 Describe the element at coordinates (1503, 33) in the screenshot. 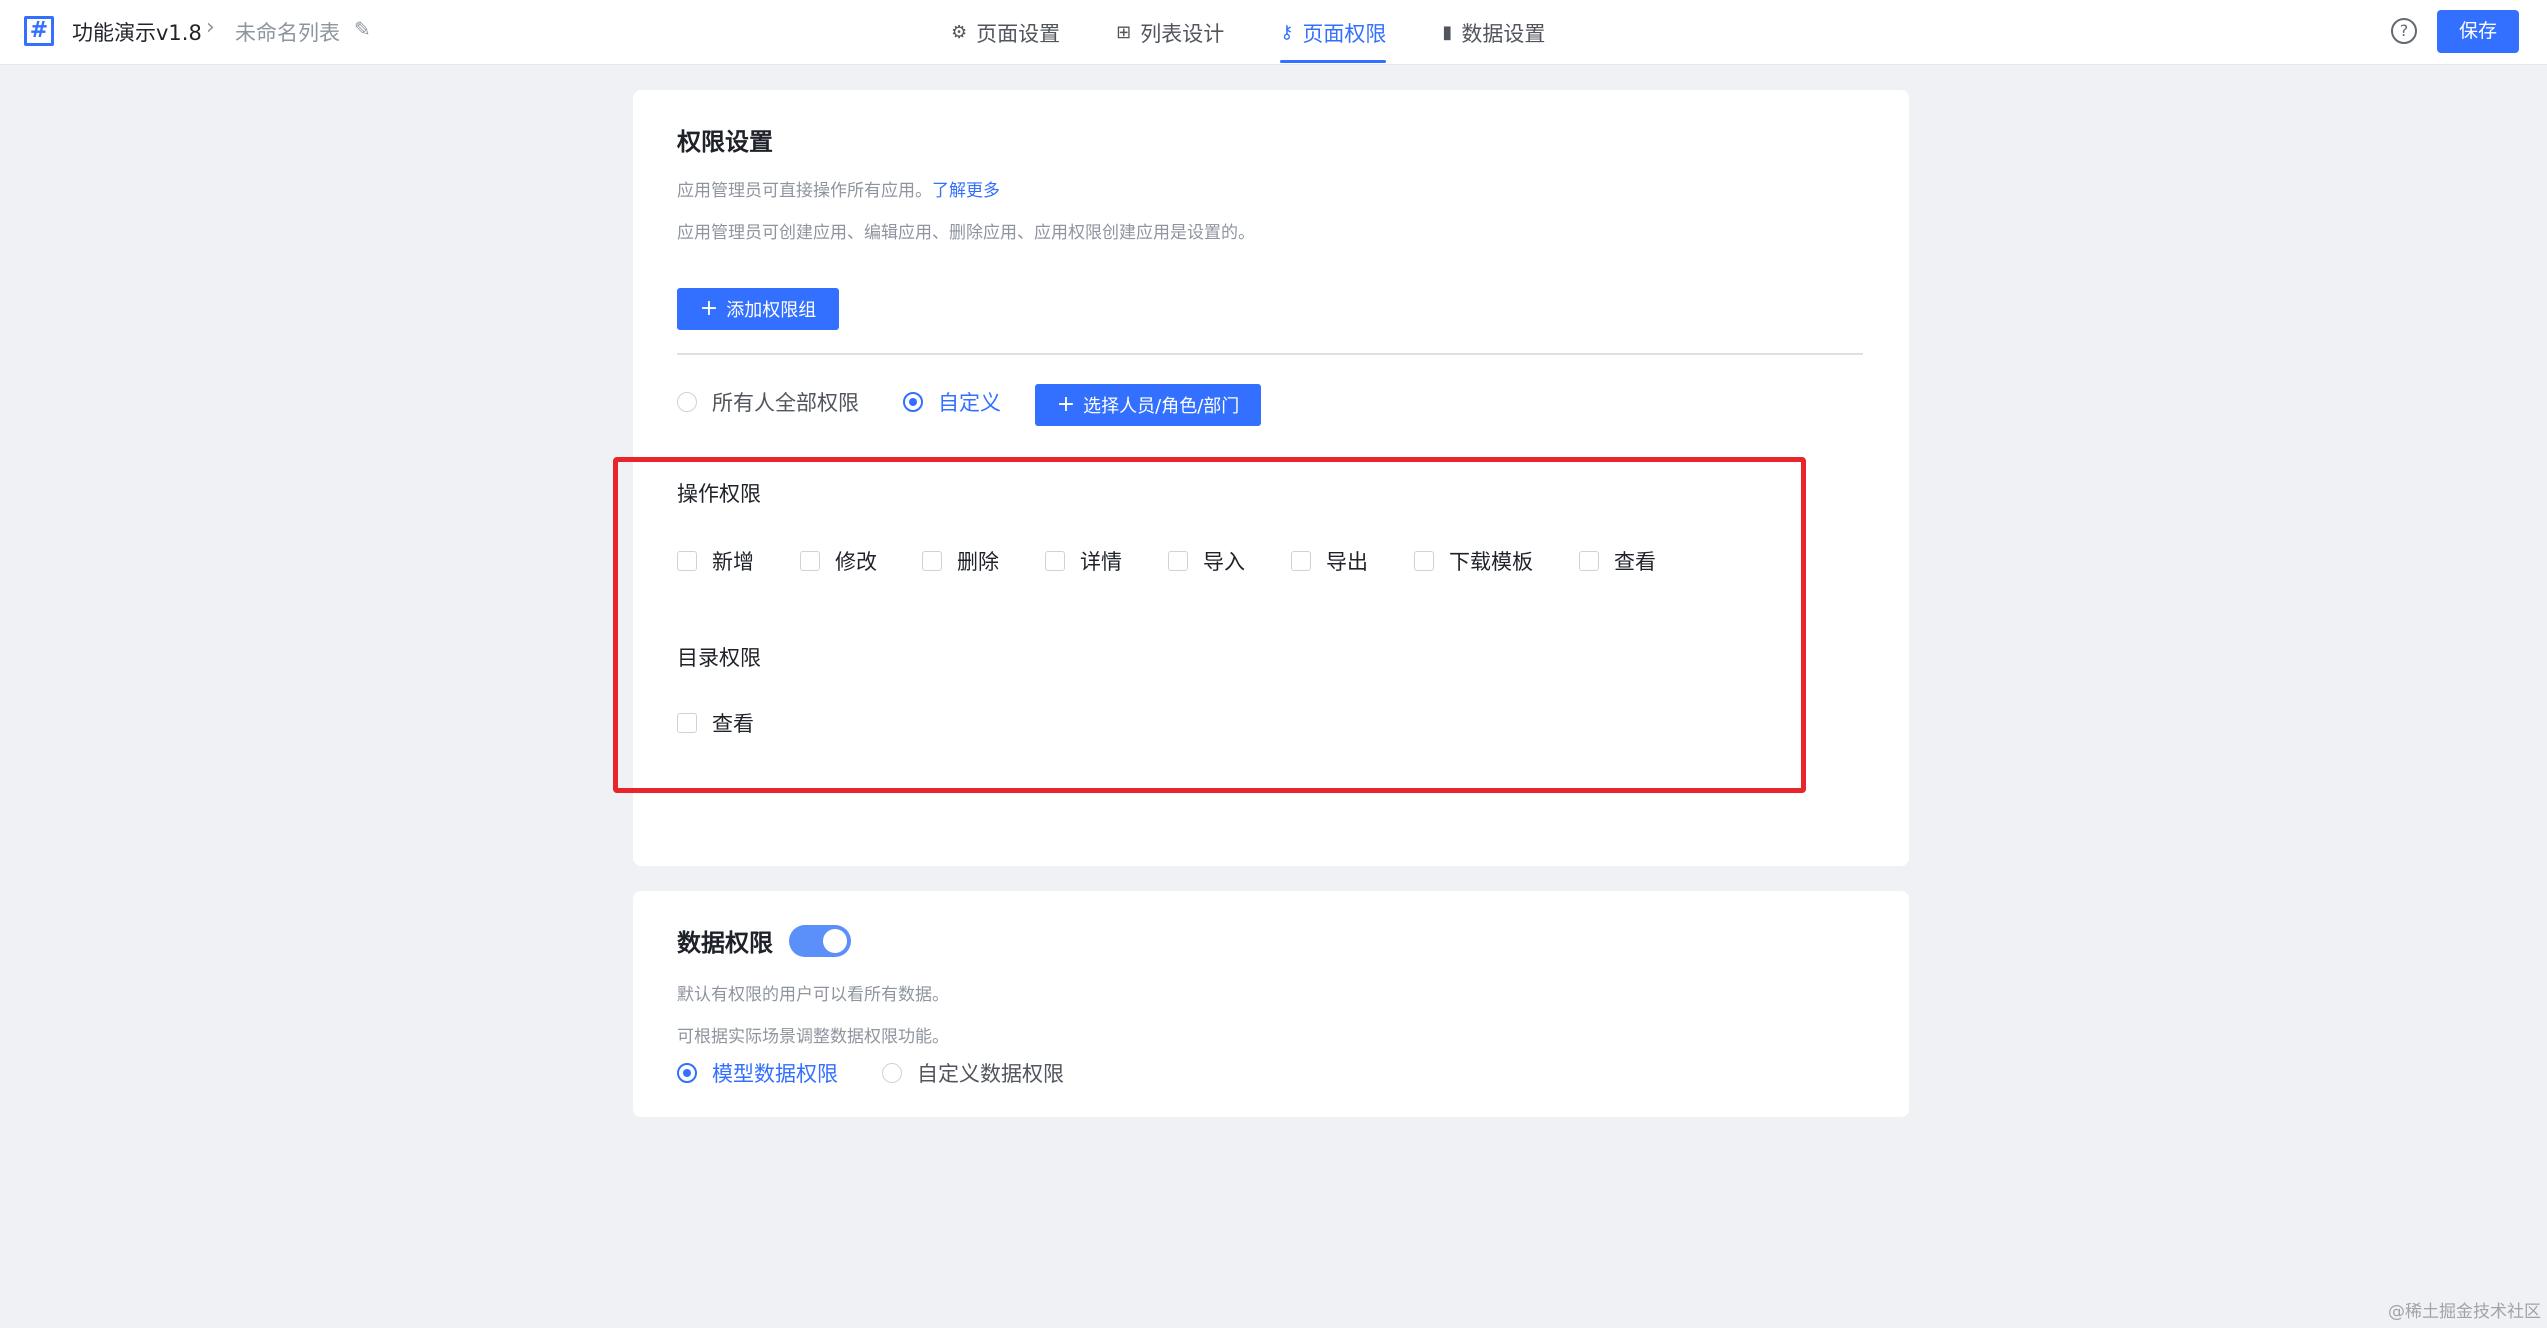

I see `tab-label: 数据设置` at that location.